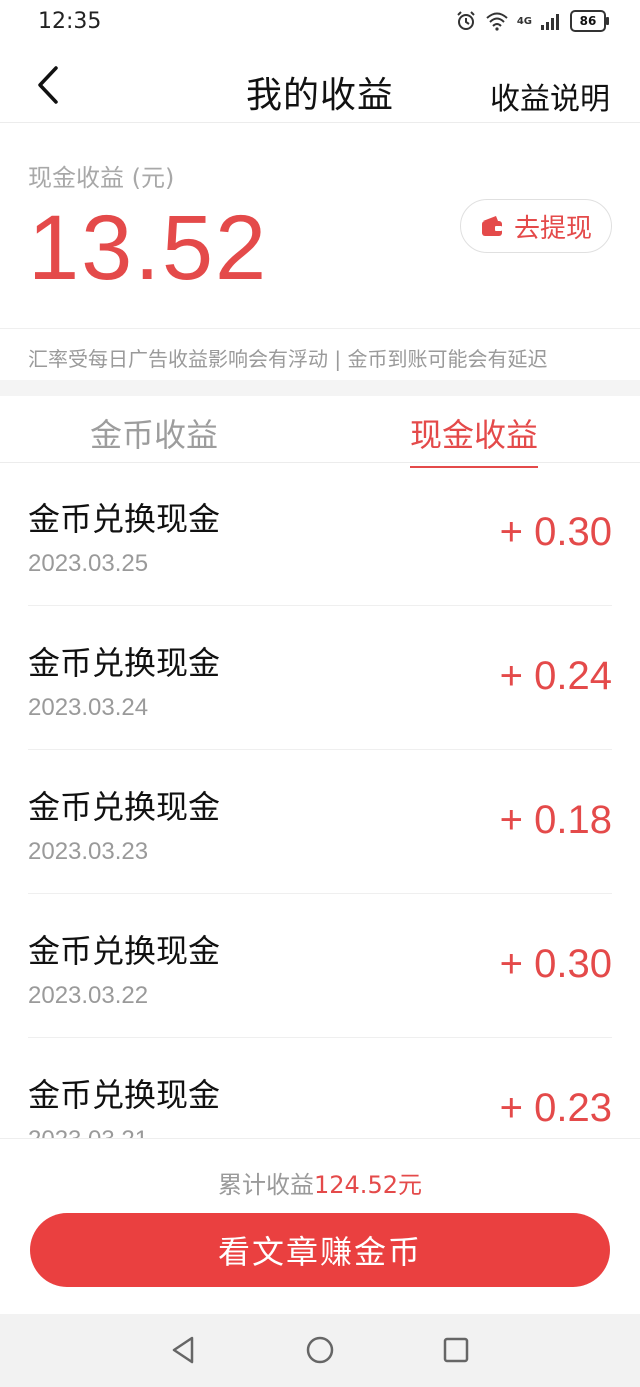 The width and height of the screenshot is (640, 1387). What do you see at coordinates (320, 966) in the screenshot?
I see `list-item: 金币兑换现金 2023.03.22 + 0.30` at bounding box center [320, 966].